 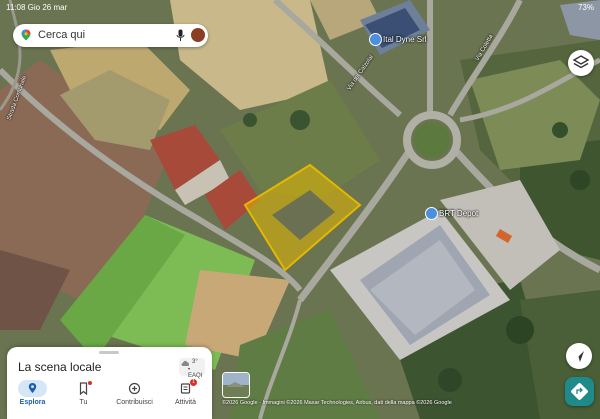 What do you see at coordinates (37, 7) in the screenshot?
I see `status-time: 11:08 Gio 26 mar` at bounding box center [37, 7].